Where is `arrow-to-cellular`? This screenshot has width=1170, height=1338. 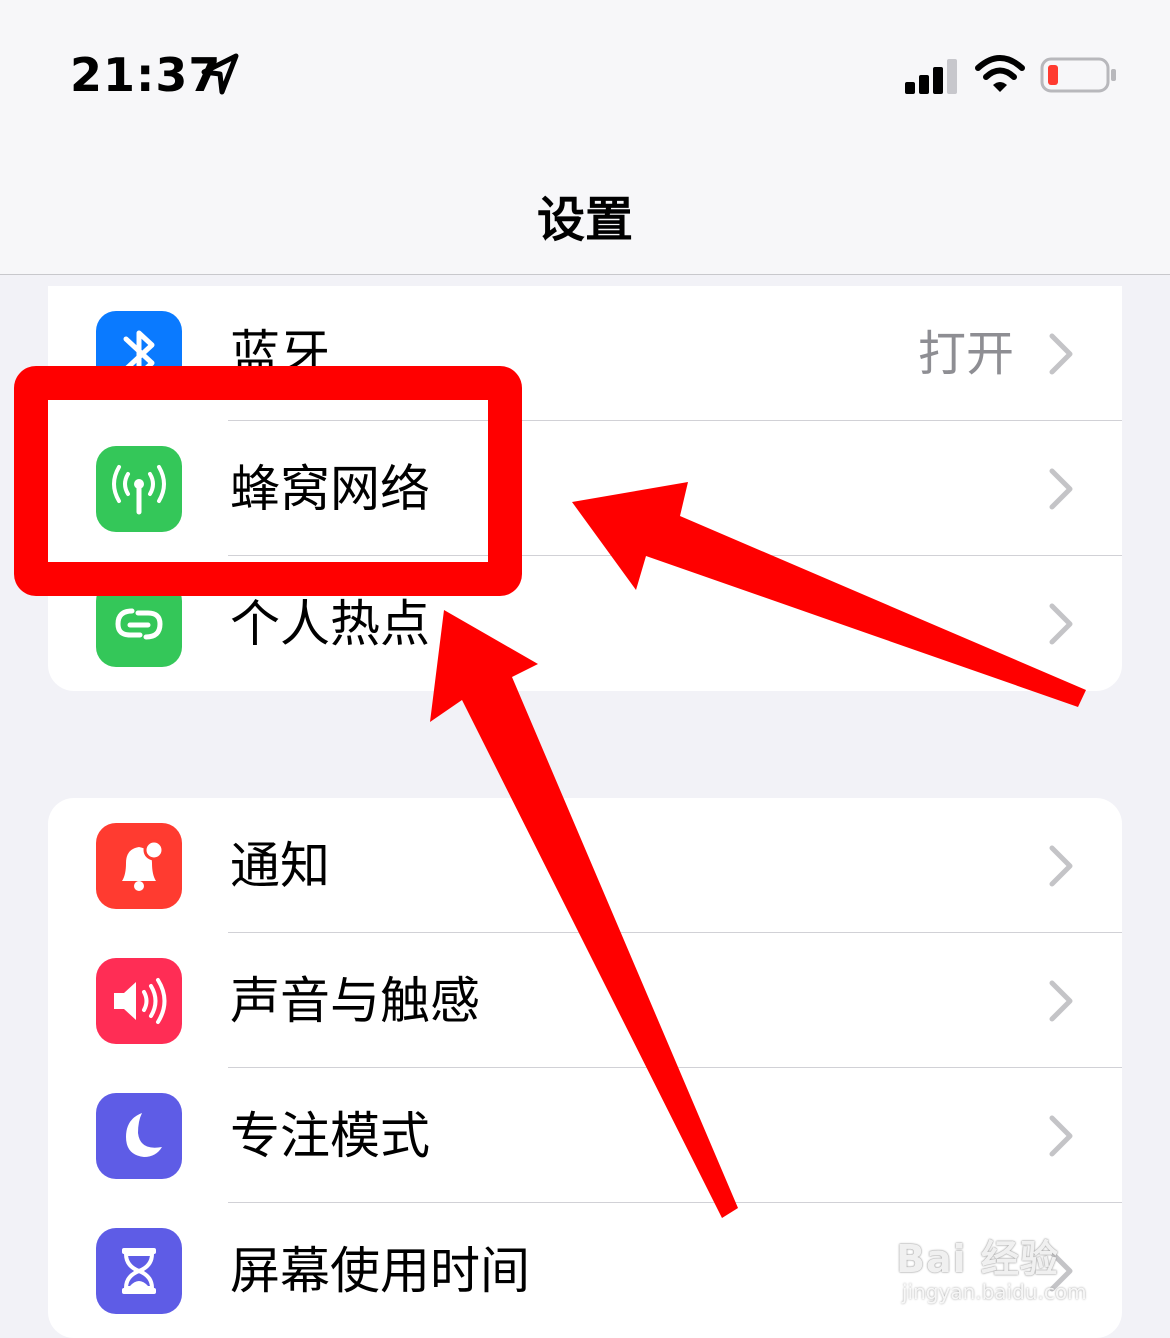
arrow-to-cellular is located at coordinates (829, 594).